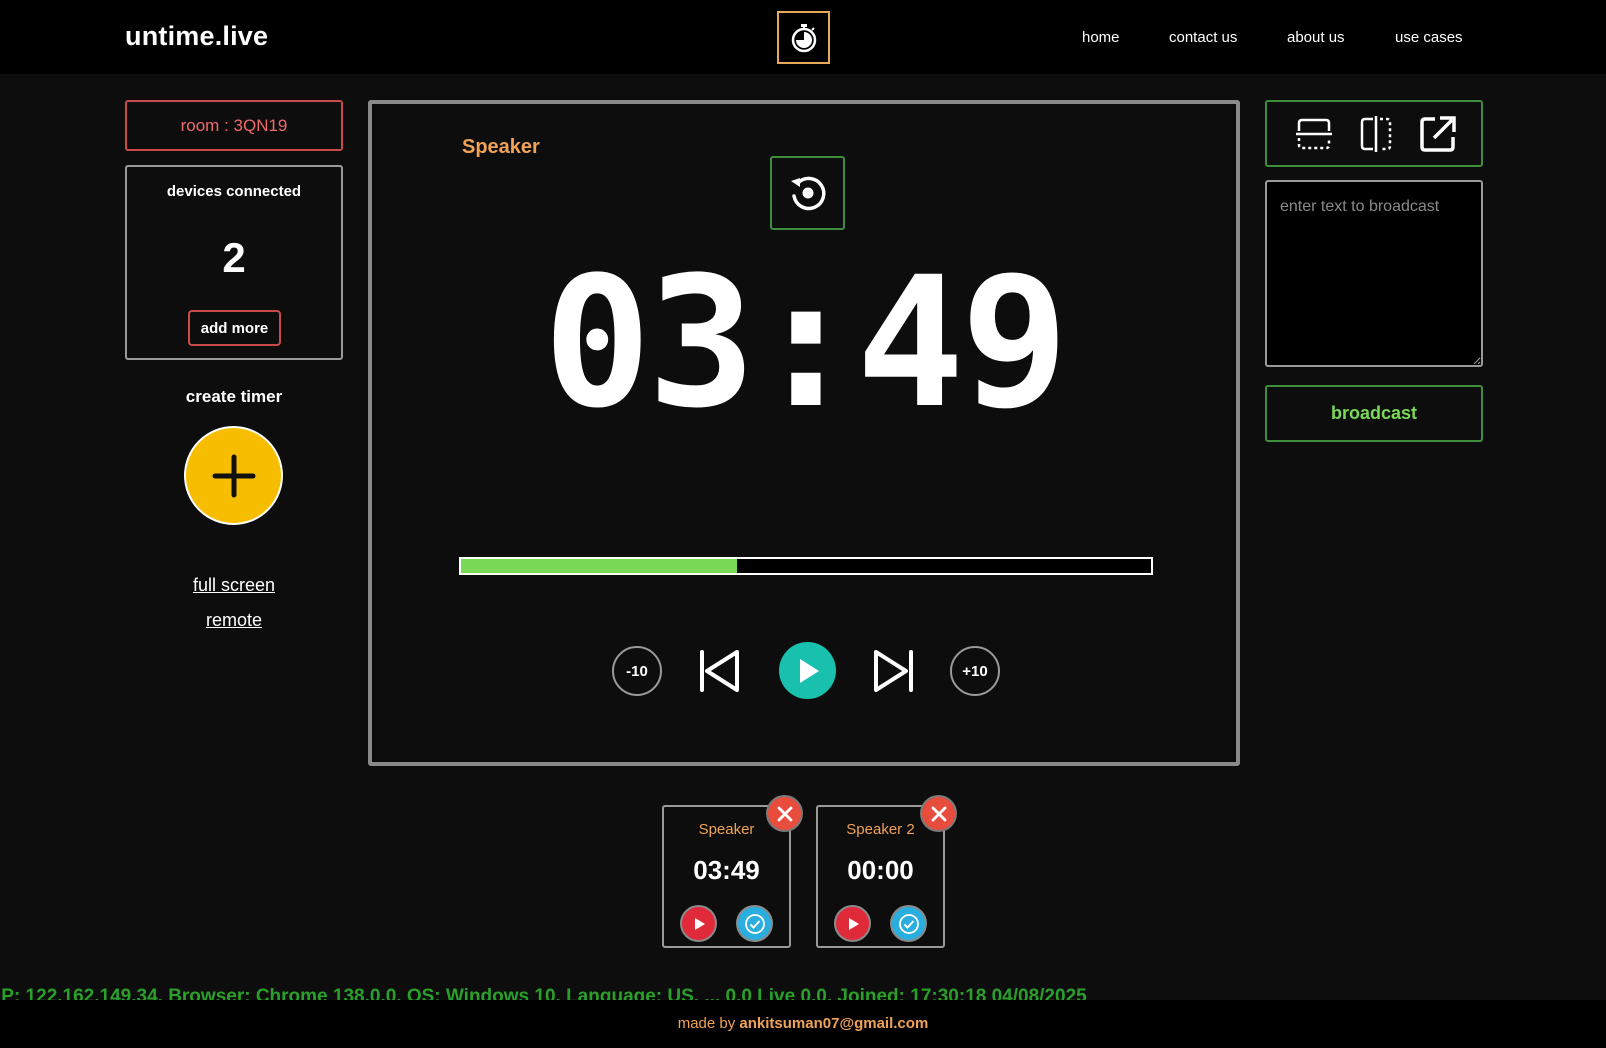 The height and width of the screenshot is (1048, 1606). Describe the element at coordinates (234, 125) in the screenshot. I see `room-code-badge: room : 3QN19` at that location.